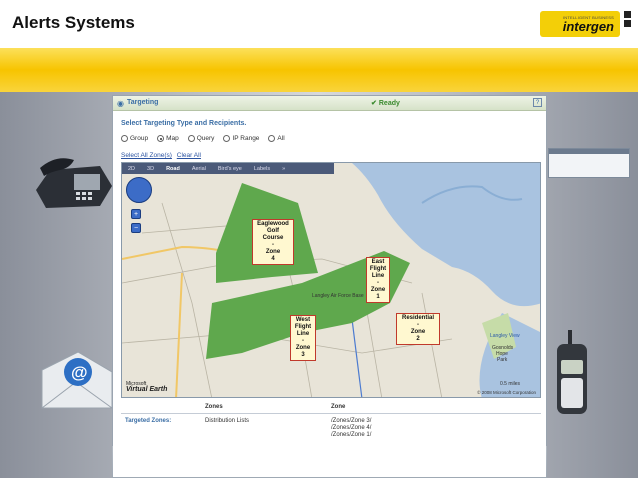  I want to click on virtual-earth-brand: Microsoft Virtual Earth, so click(146, 387).